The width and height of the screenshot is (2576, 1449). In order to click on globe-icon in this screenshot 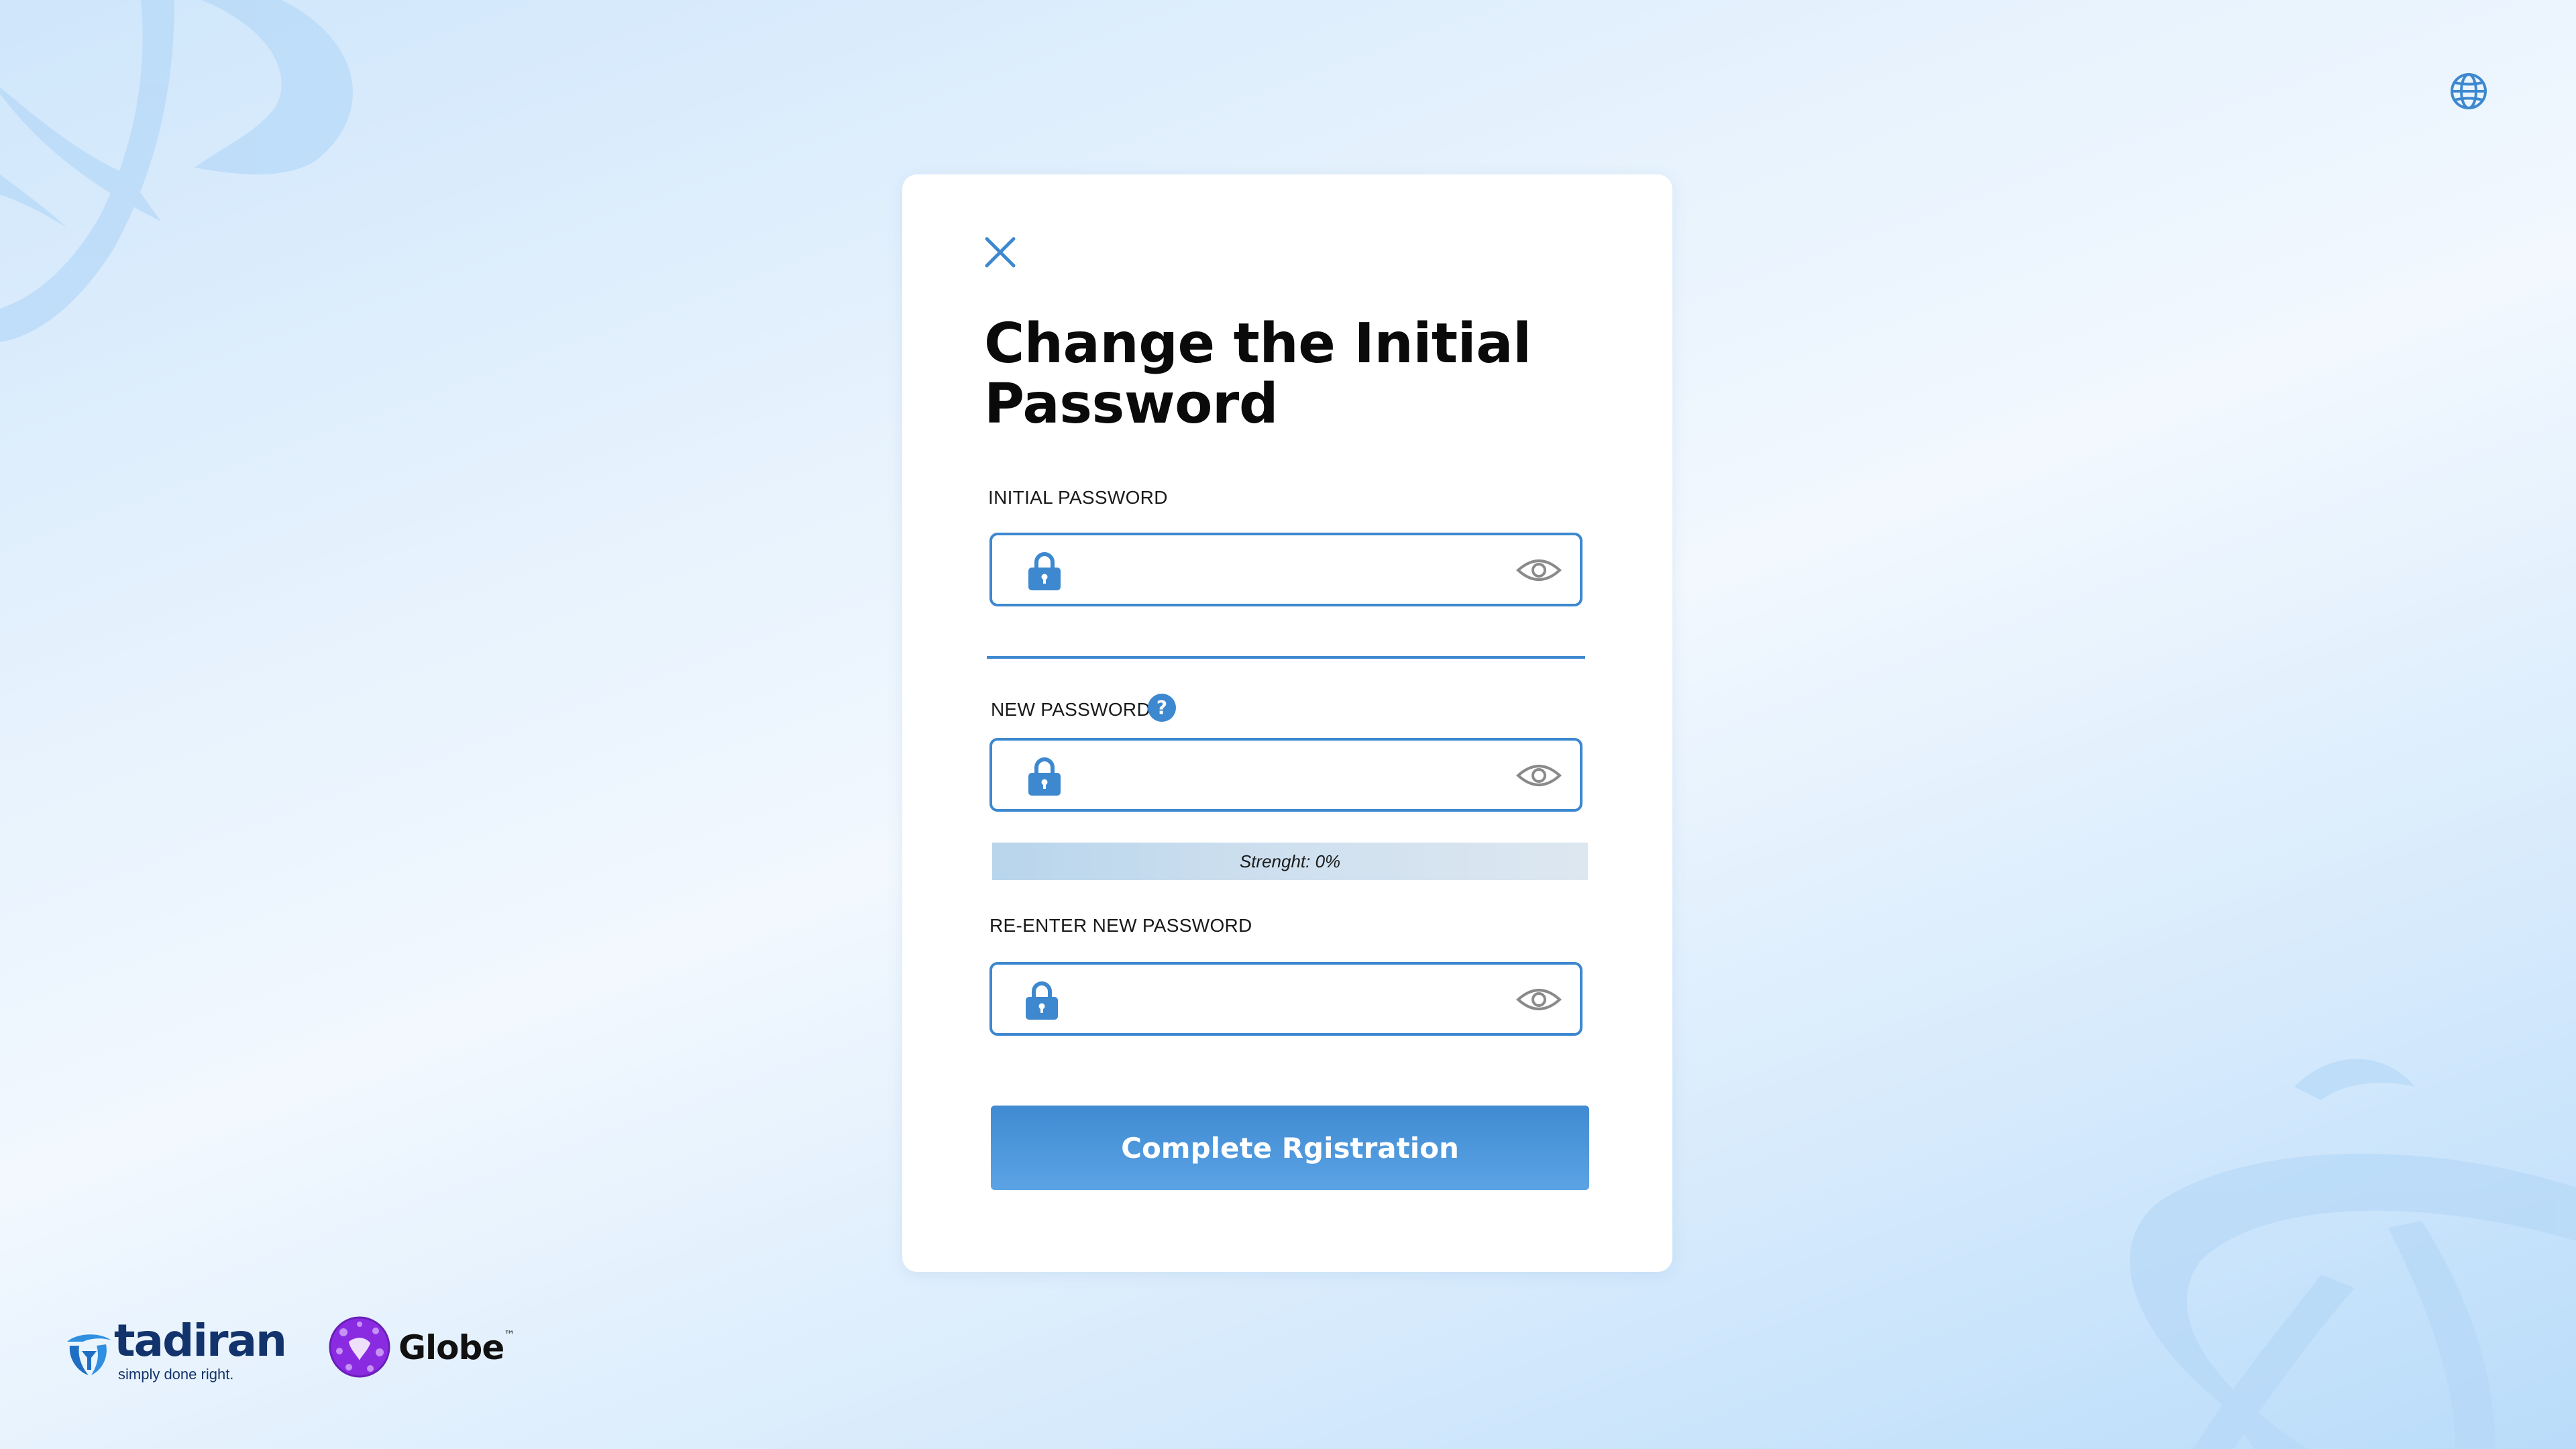, I will do `click(2469, 91)`.